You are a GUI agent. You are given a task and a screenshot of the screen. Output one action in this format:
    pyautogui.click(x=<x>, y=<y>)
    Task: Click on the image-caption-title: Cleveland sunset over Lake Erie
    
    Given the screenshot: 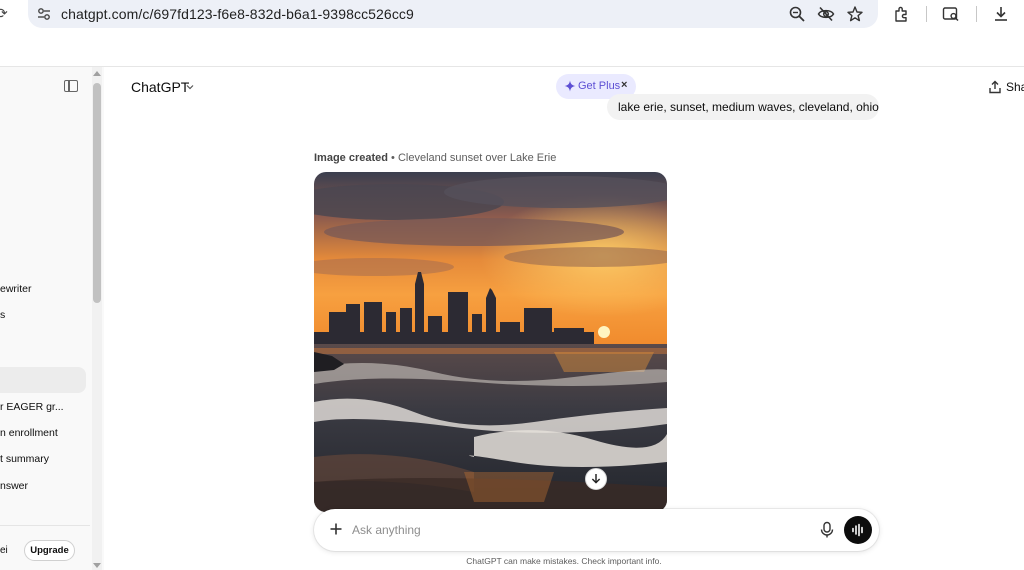 What is the action you would take?
    pyautogui.click(x=477, y=158)
    